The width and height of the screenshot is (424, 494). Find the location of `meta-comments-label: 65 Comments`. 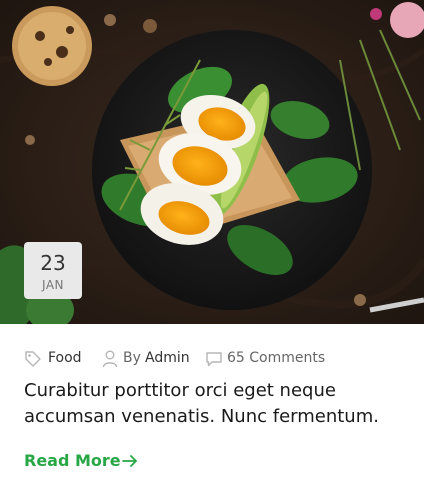

meta-comments-label: 65 Comments is located at coordinates (276, 358).